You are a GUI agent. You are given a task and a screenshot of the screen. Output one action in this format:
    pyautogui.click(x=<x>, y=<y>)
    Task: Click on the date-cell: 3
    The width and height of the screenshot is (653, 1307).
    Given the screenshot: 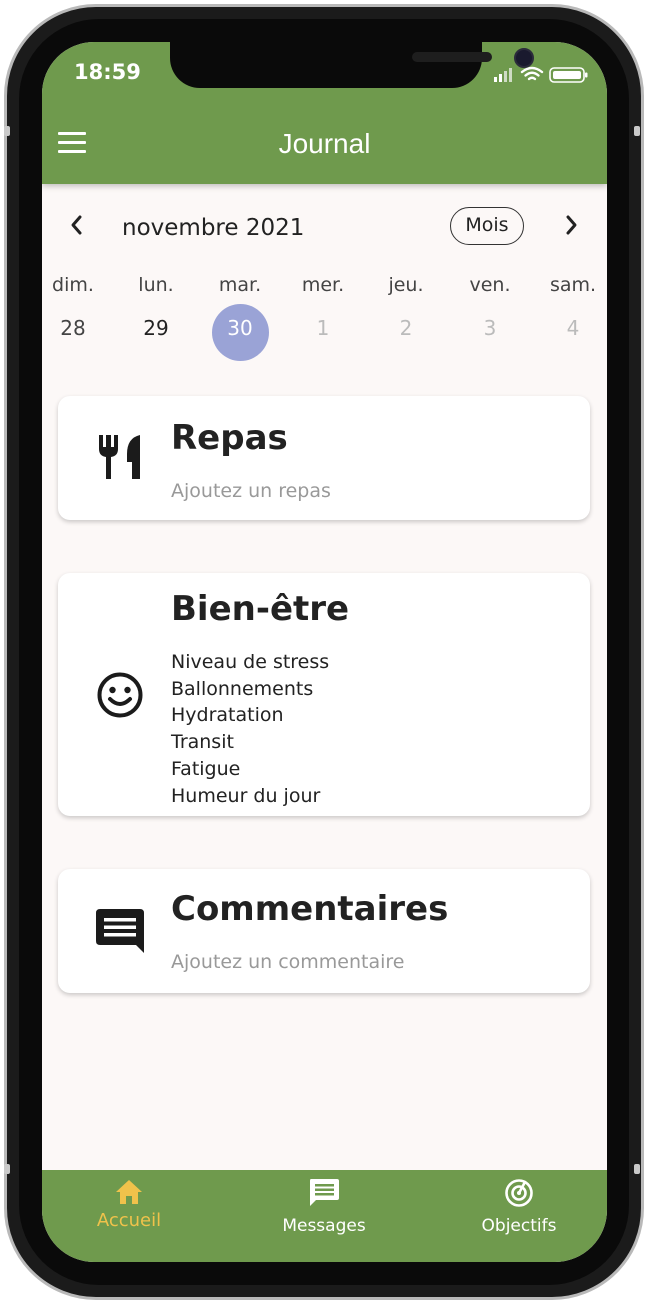 What is the action you would take?
    pyautogui.click(x=490, y=328)
    